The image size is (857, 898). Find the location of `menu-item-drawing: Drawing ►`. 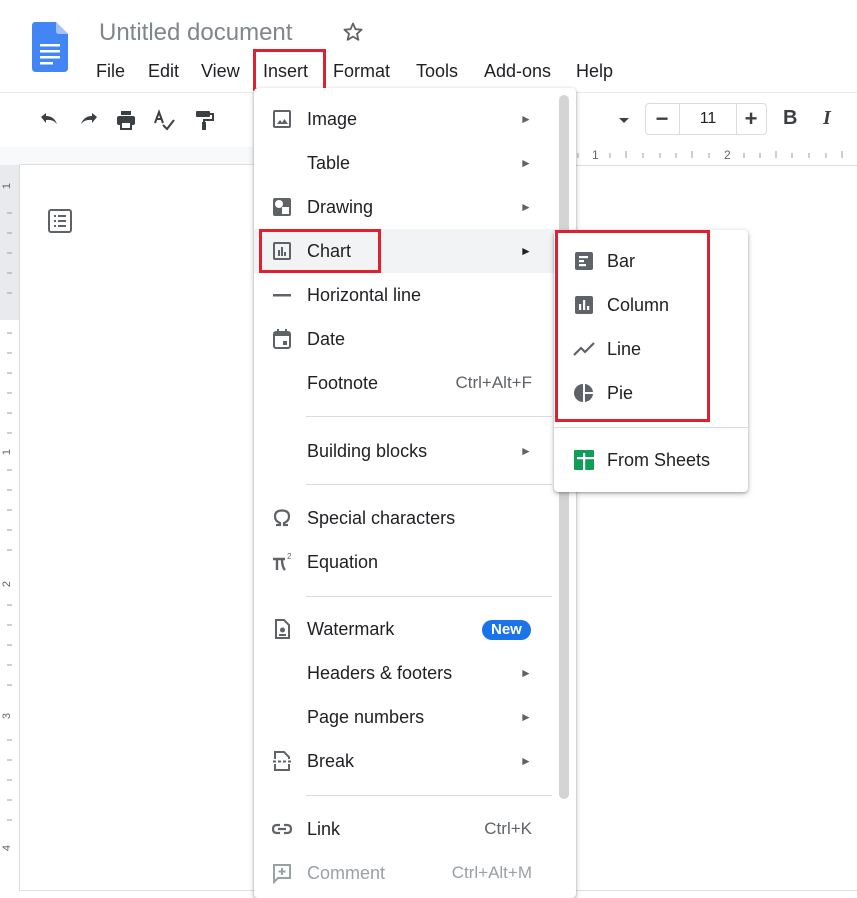

menu-item-drawing: Drawing ► is located at coordinates (404, 207).